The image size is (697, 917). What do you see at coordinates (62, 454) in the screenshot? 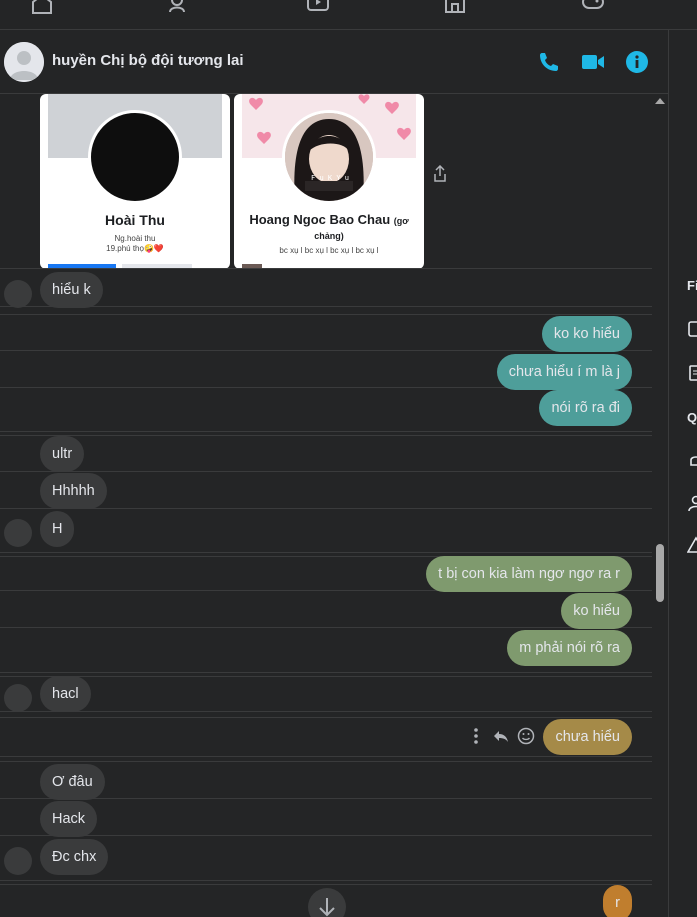
I see `message-bubble-incoming: ultr` at bounding box center [62, 454].